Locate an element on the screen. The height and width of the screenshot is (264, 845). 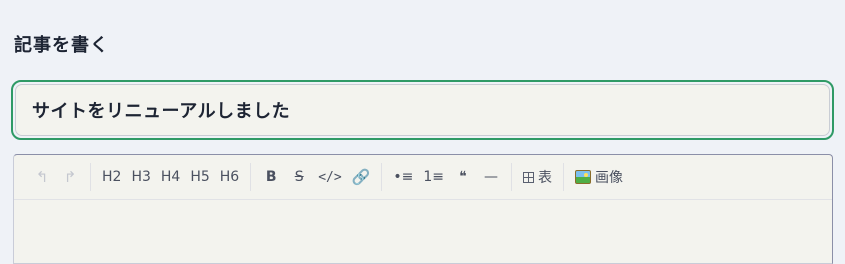
insert-image-label: 画像 is located at coordinates (609, 178).